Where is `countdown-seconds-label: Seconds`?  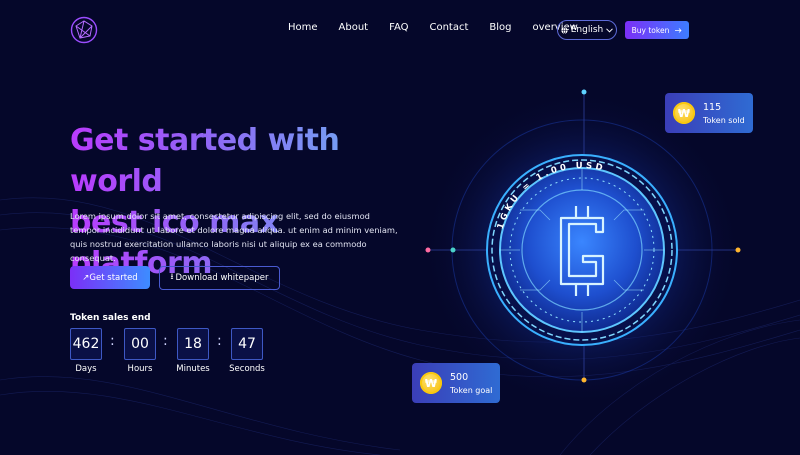 countdown-seconds-label: Seconds is located at coordinates (247, 369).